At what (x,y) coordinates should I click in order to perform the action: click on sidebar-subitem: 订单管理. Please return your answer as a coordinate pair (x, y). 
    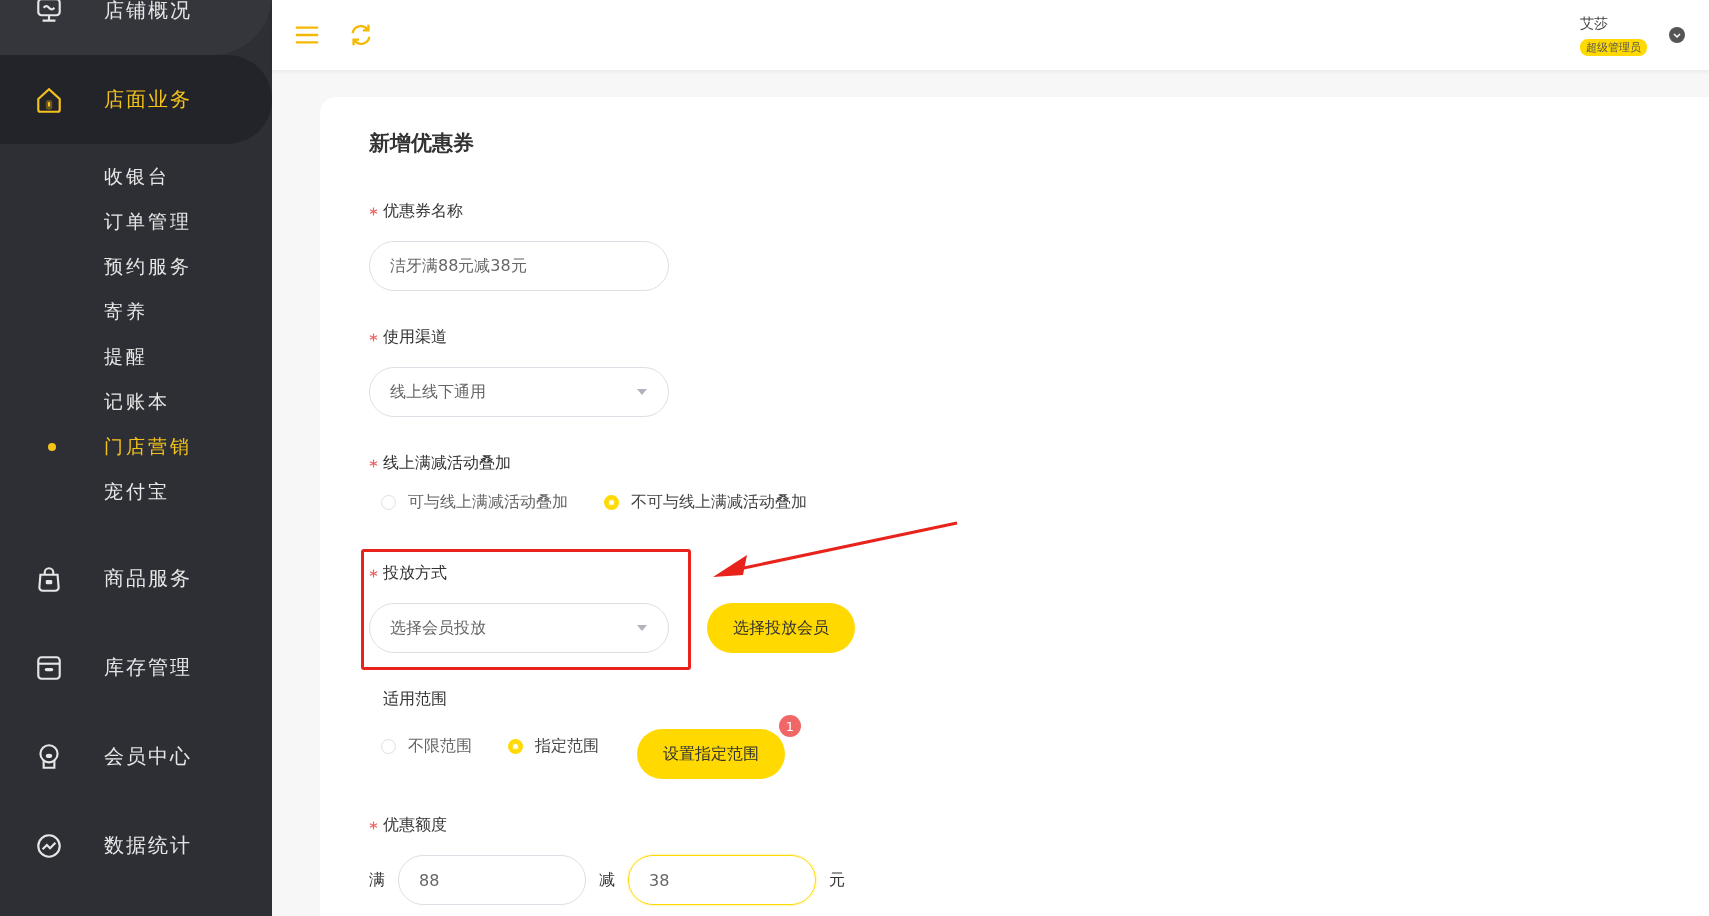
    Looking at the image, I should click on (136, 221).